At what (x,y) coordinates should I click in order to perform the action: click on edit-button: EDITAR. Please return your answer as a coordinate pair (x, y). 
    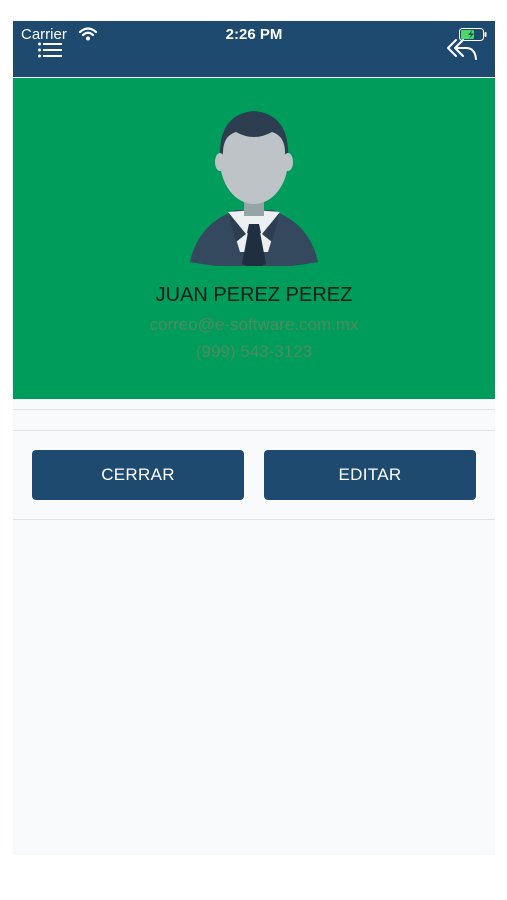
    Looking at the image, I should click on (370, 475).